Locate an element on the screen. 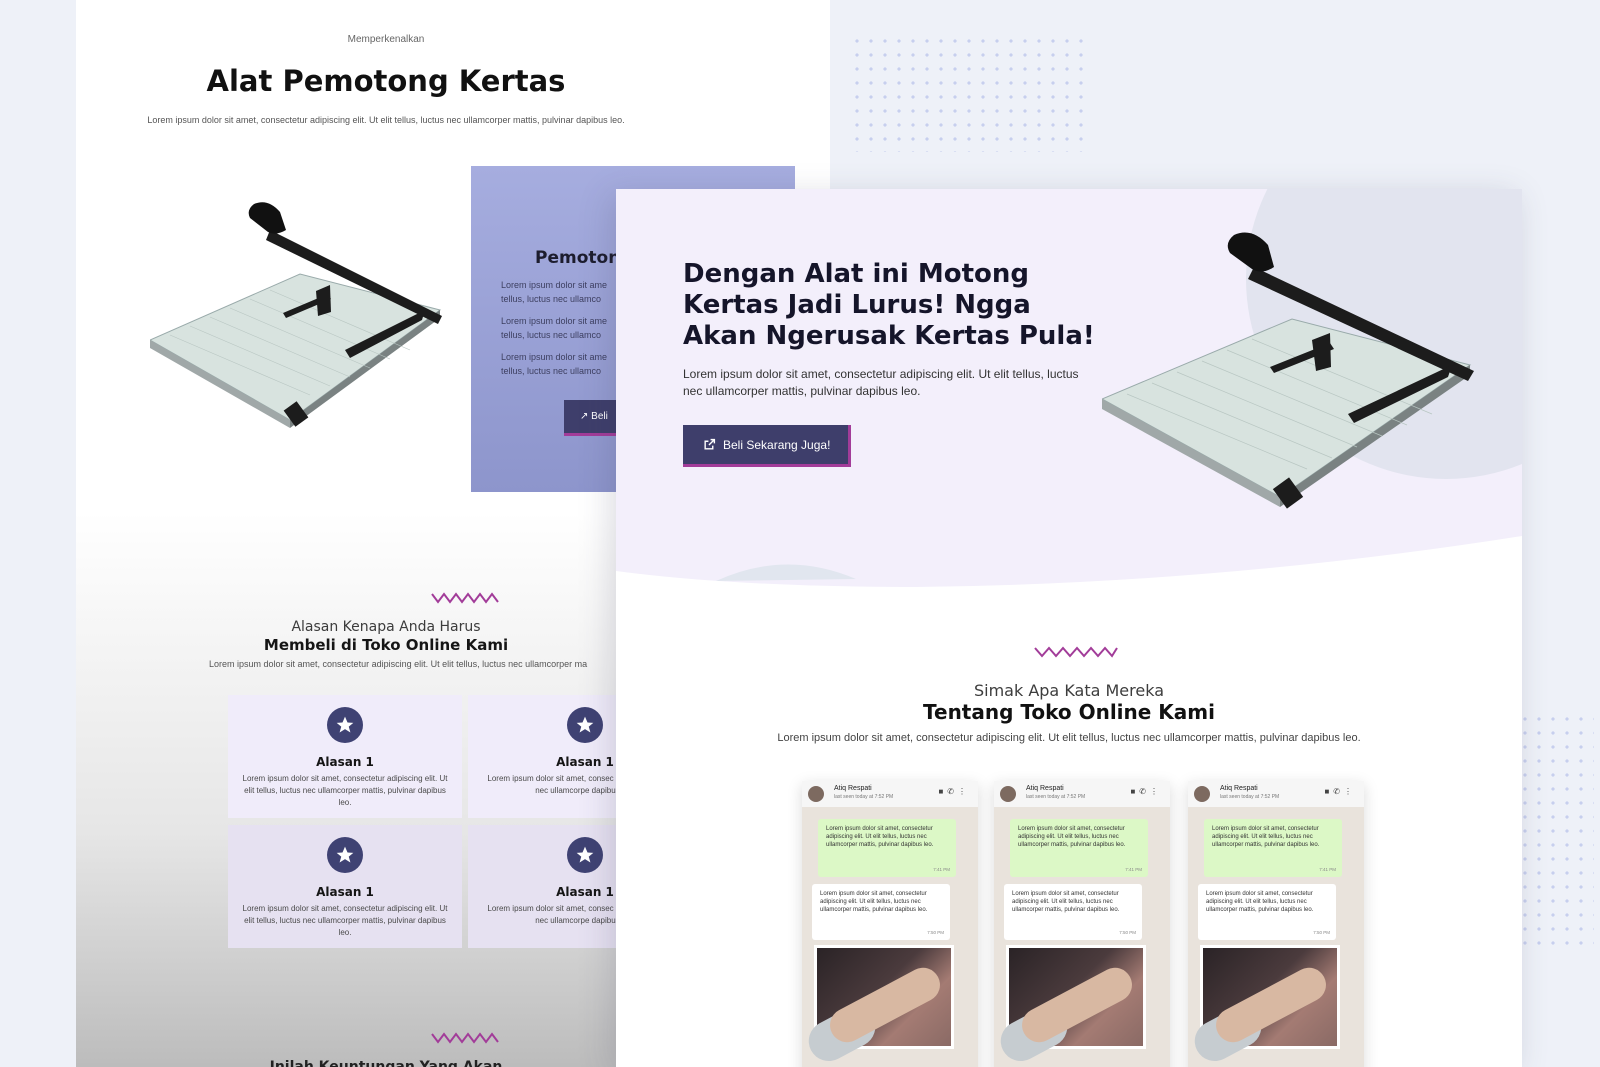  benefits-title: Inilah Keuntungan Yang Akan is located at coordinates (386, 1063).